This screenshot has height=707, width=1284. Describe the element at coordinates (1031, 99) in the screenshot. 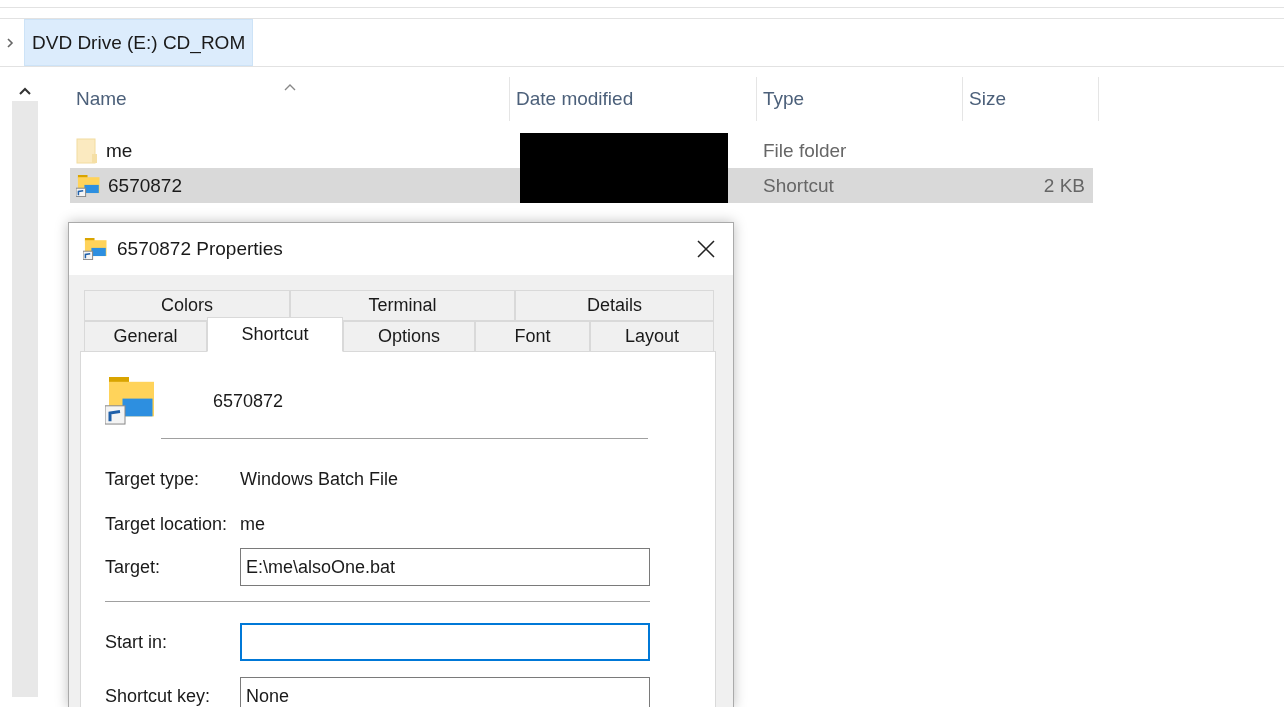

I see `column-header: Size` at that location.